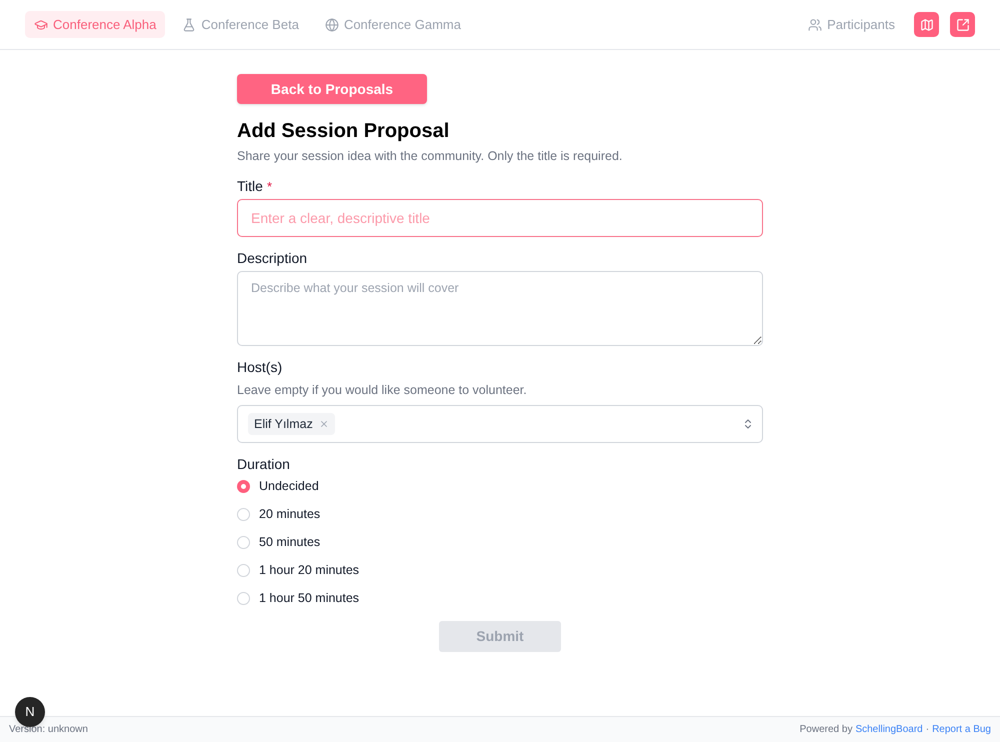 This screenshot has width=1000, height=742. What do you see at coordinates (264, 464) in the screenshot?
I see `field-label: Duration` at bounding box center [264, 464].